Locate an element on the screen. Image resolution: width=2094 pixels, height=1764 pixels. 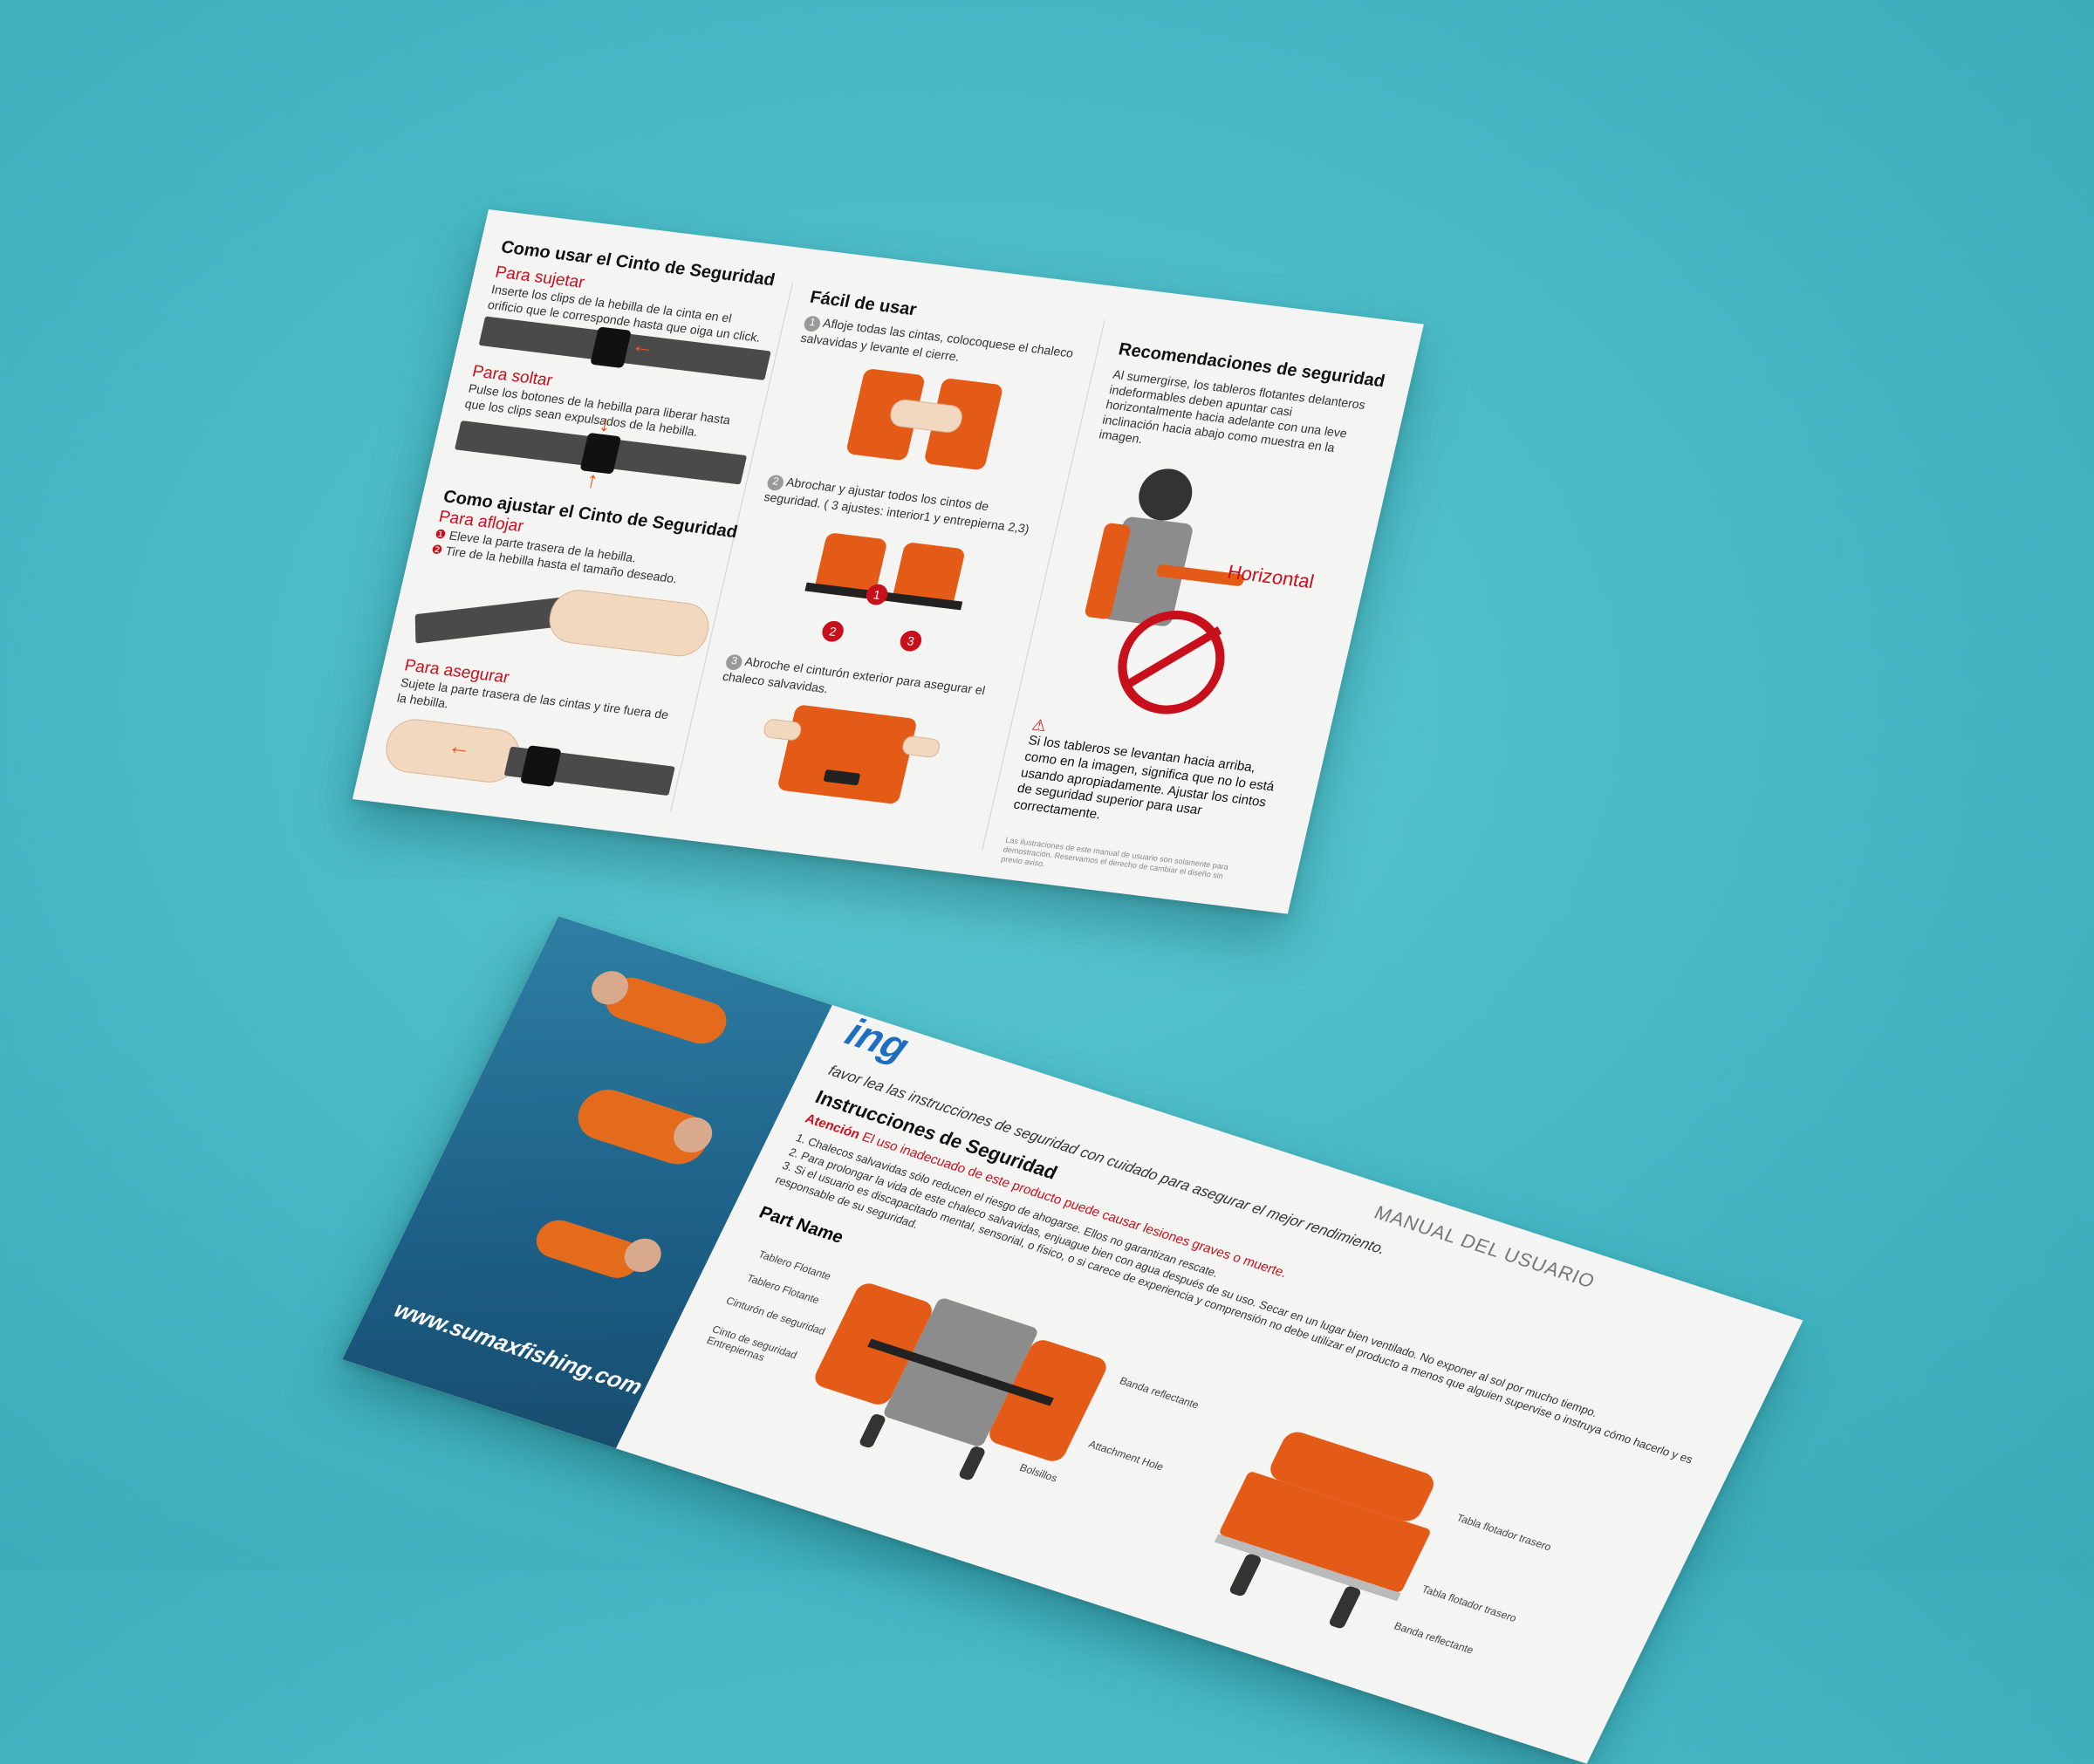
loosen-hand-illustration is located at coordinates (629, 623).